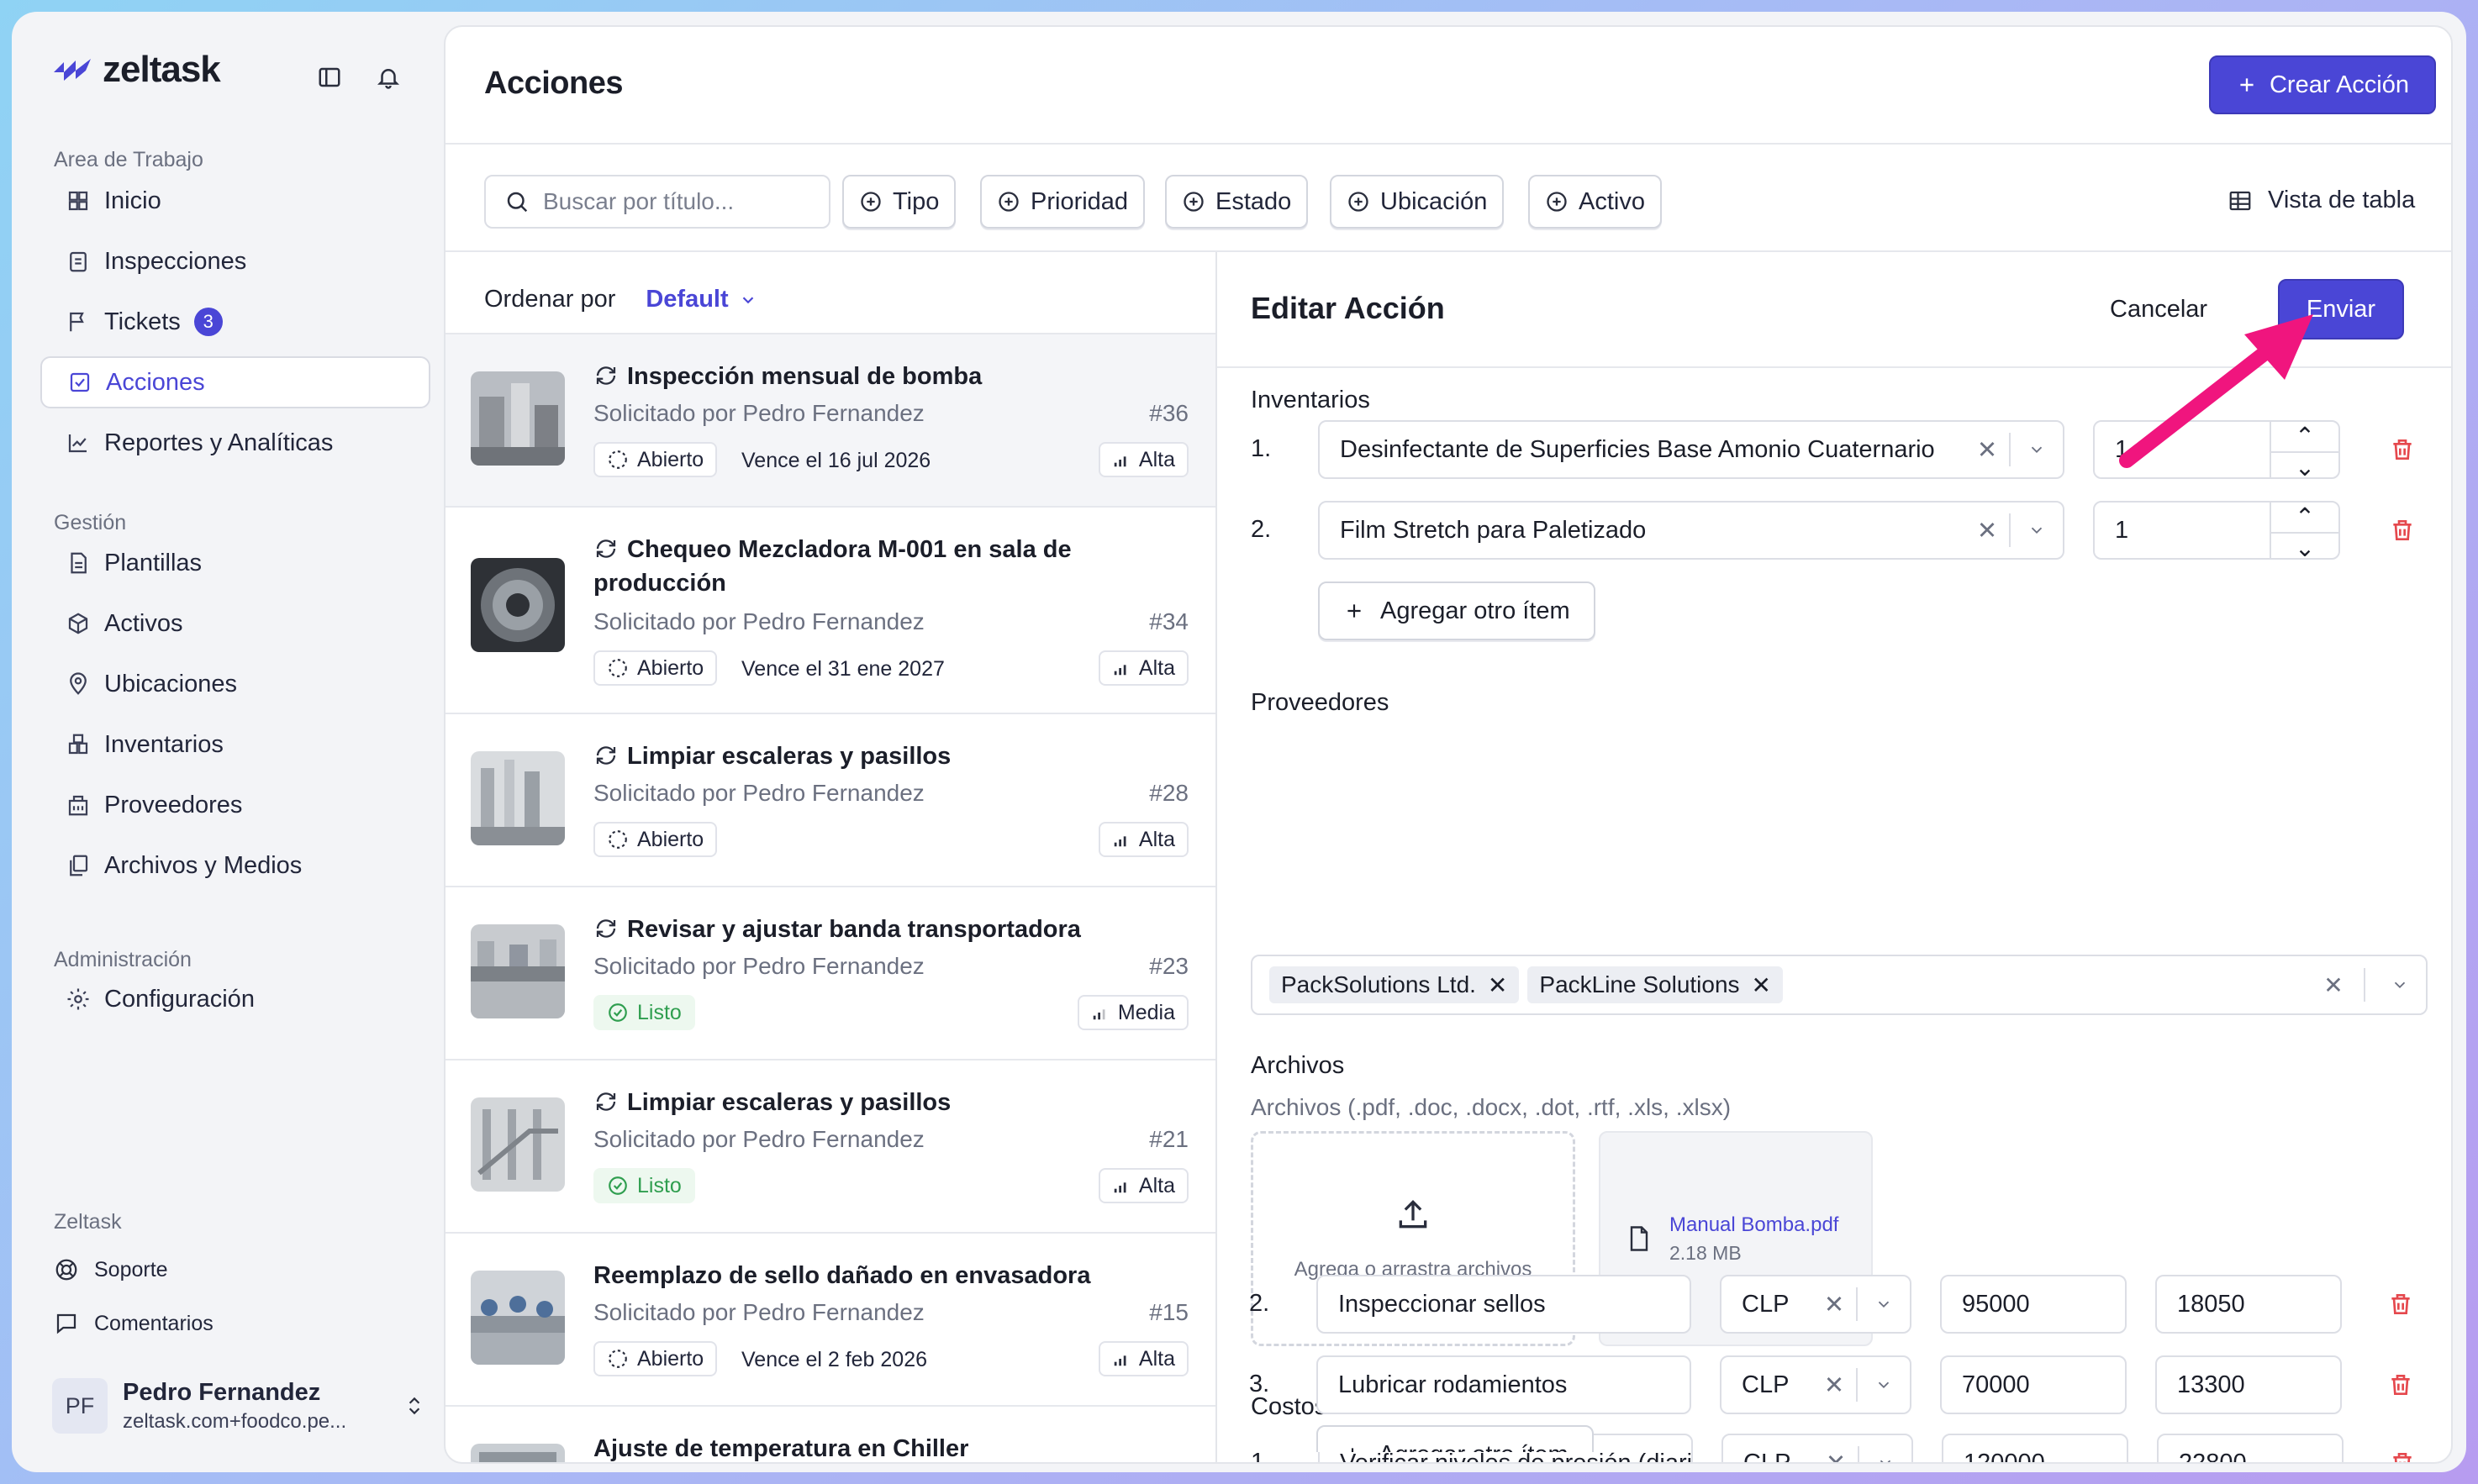  I want to click on card-title-text: Chequeo Mezcladora M-001 en sala de, so click(849, 550).